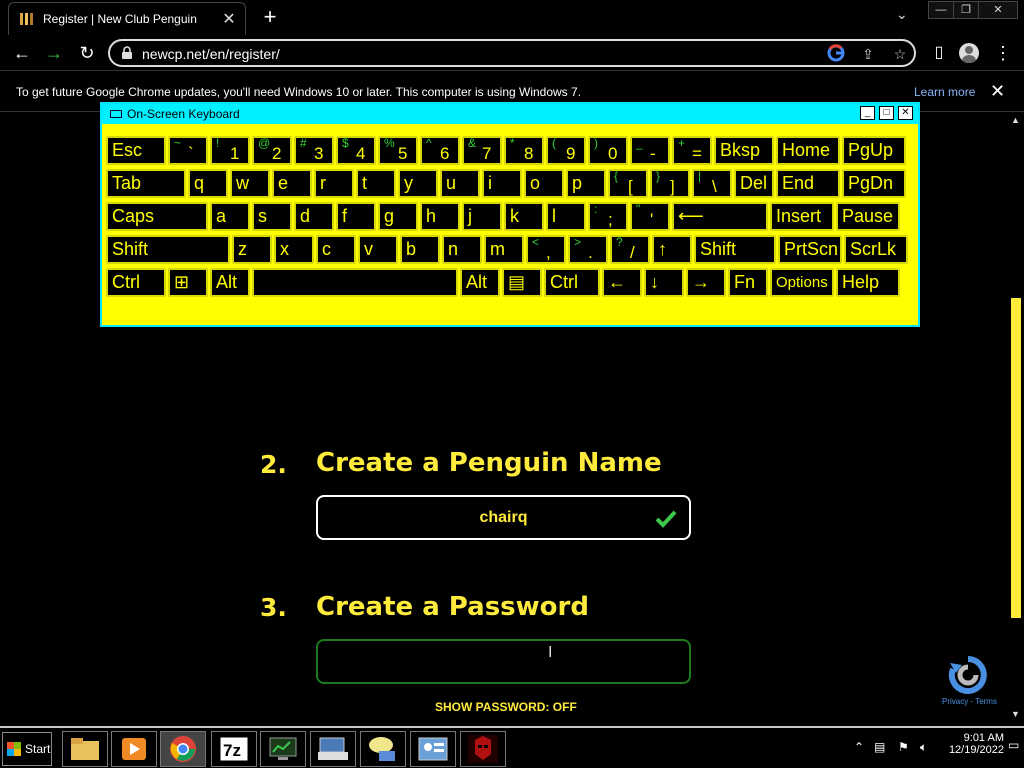 This screenshot has width=1024, height=768. What do you see at coordinates (398, 150) in the screenshot?
I see `osk-key-5: % 5` at bounding box center [398, 150].